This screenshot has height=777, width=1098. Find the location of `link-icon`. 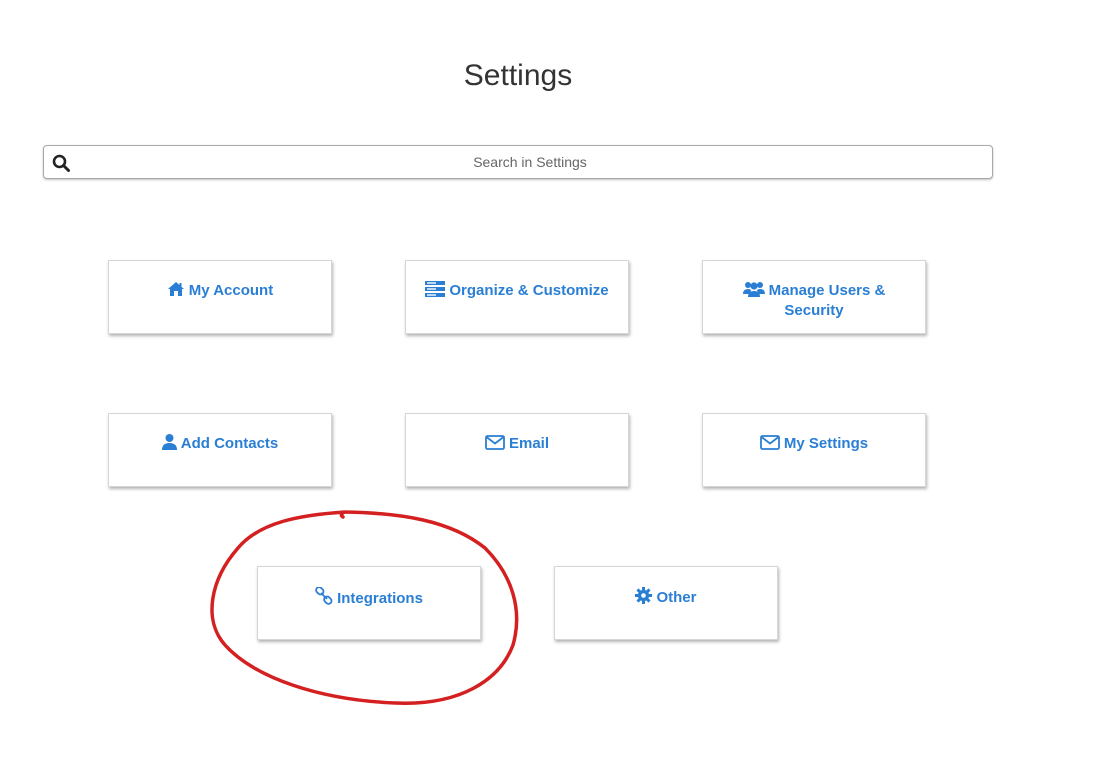

link-icon is located at coordinates (324, 596).